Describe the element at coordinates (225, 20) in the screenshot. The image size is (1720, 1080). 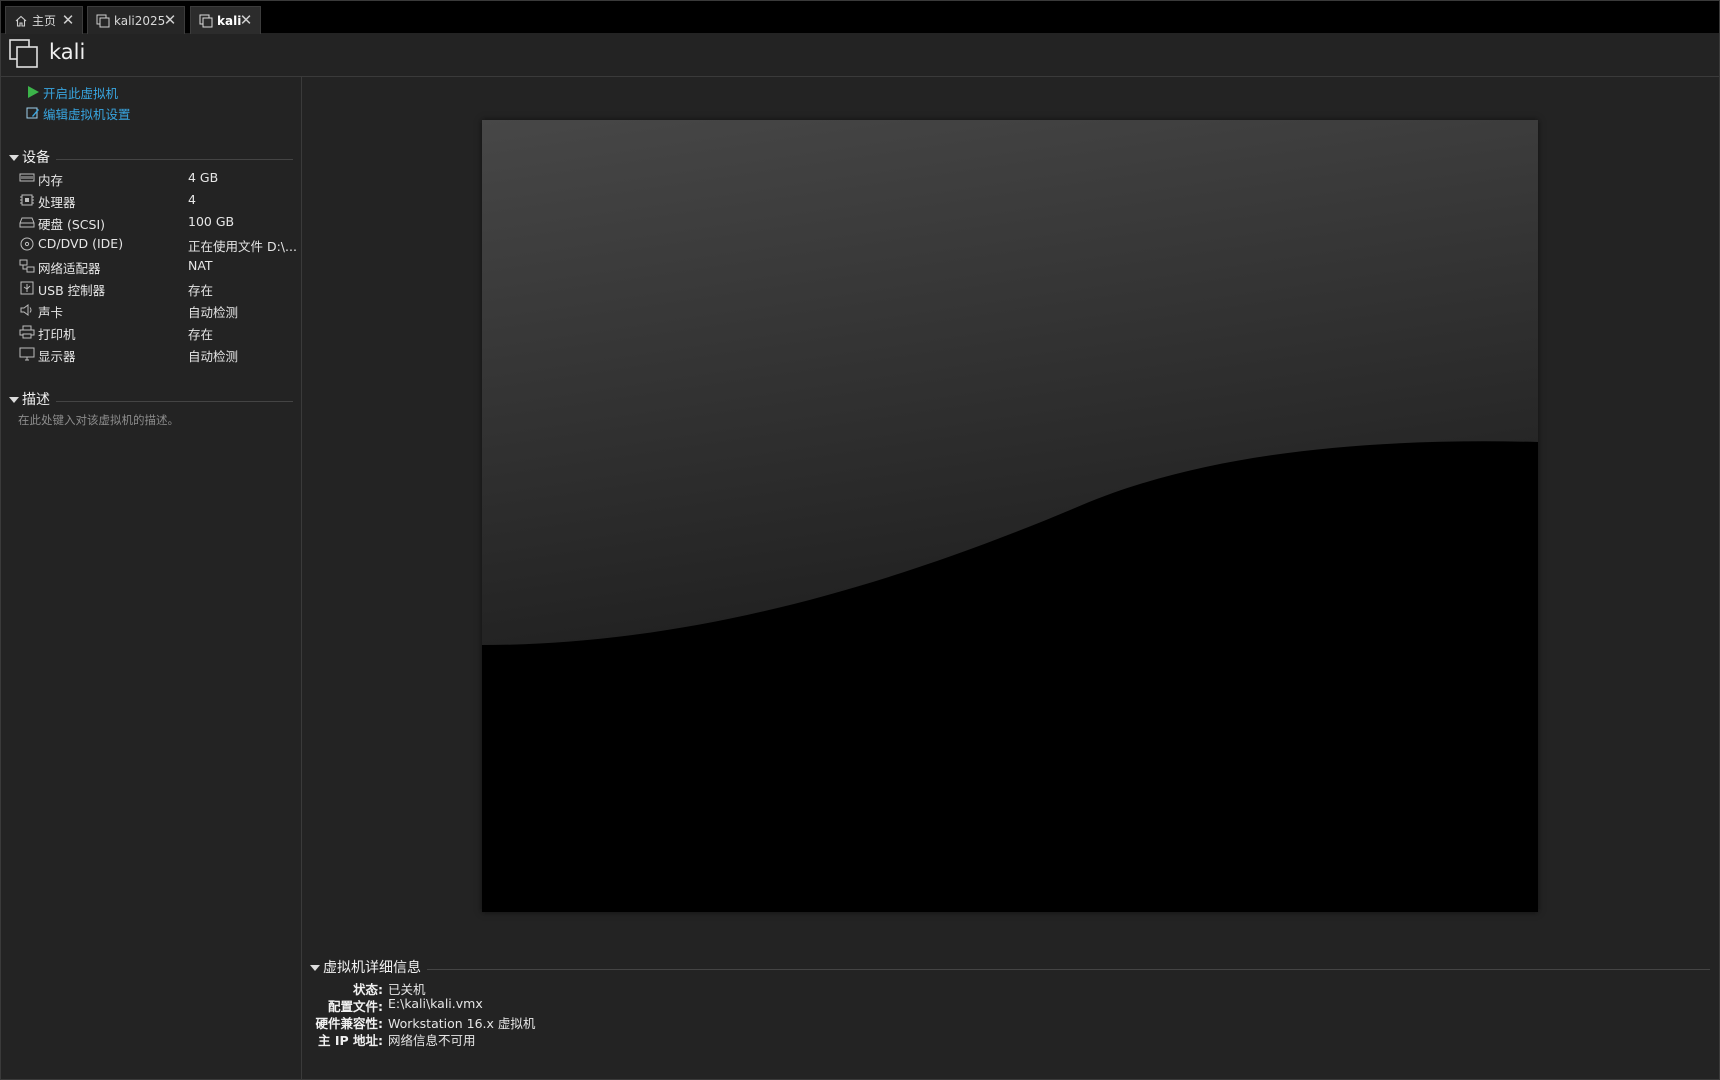
I see `tab-kali: kali ✕` at that location.